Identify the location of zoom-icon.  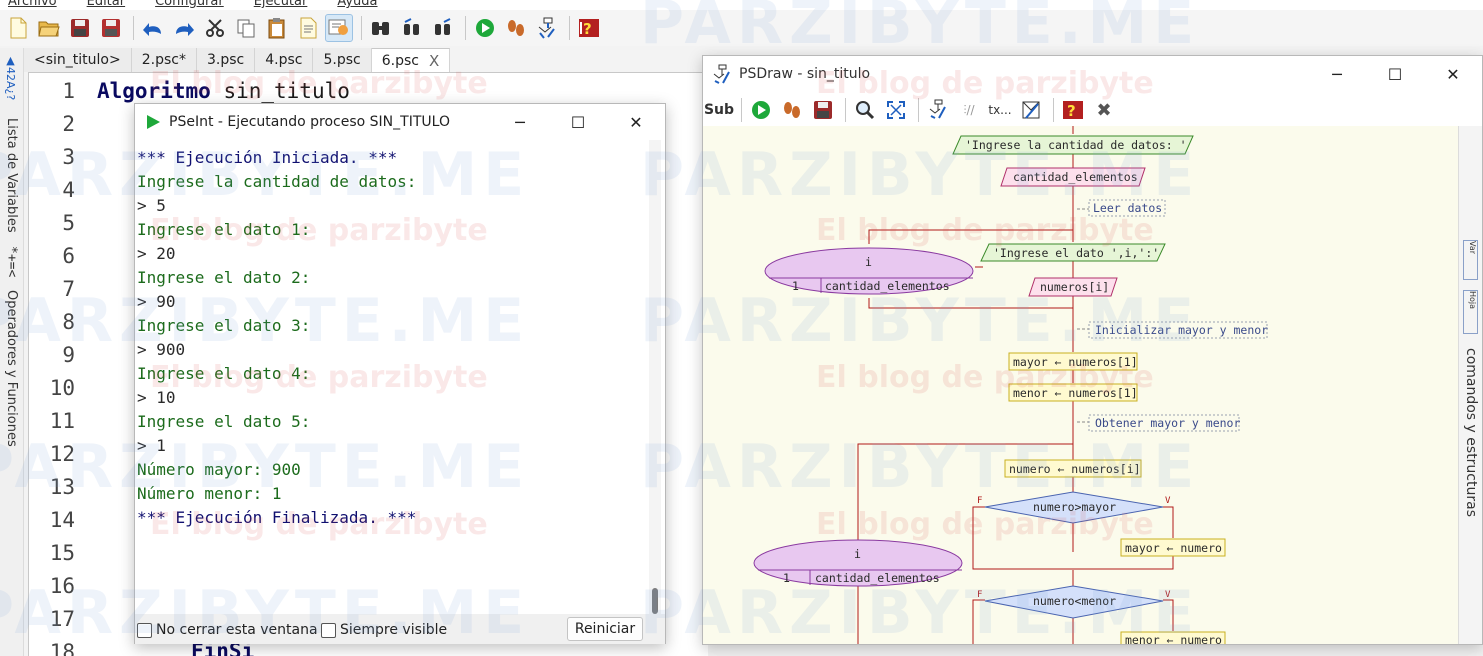
(865, 110).